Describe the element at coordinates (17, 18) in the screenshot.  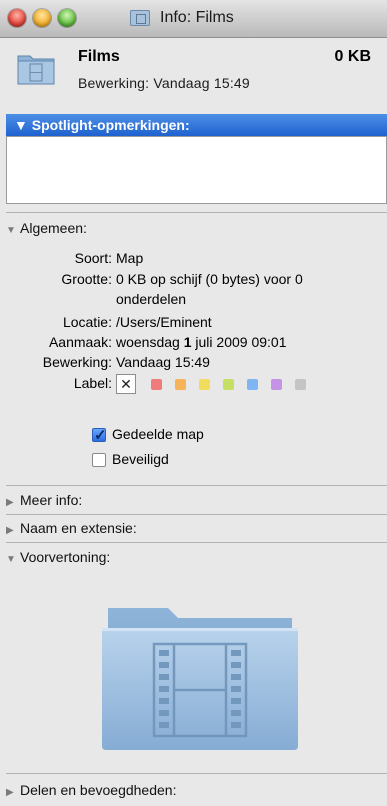
I see `close-window-button` at that location.